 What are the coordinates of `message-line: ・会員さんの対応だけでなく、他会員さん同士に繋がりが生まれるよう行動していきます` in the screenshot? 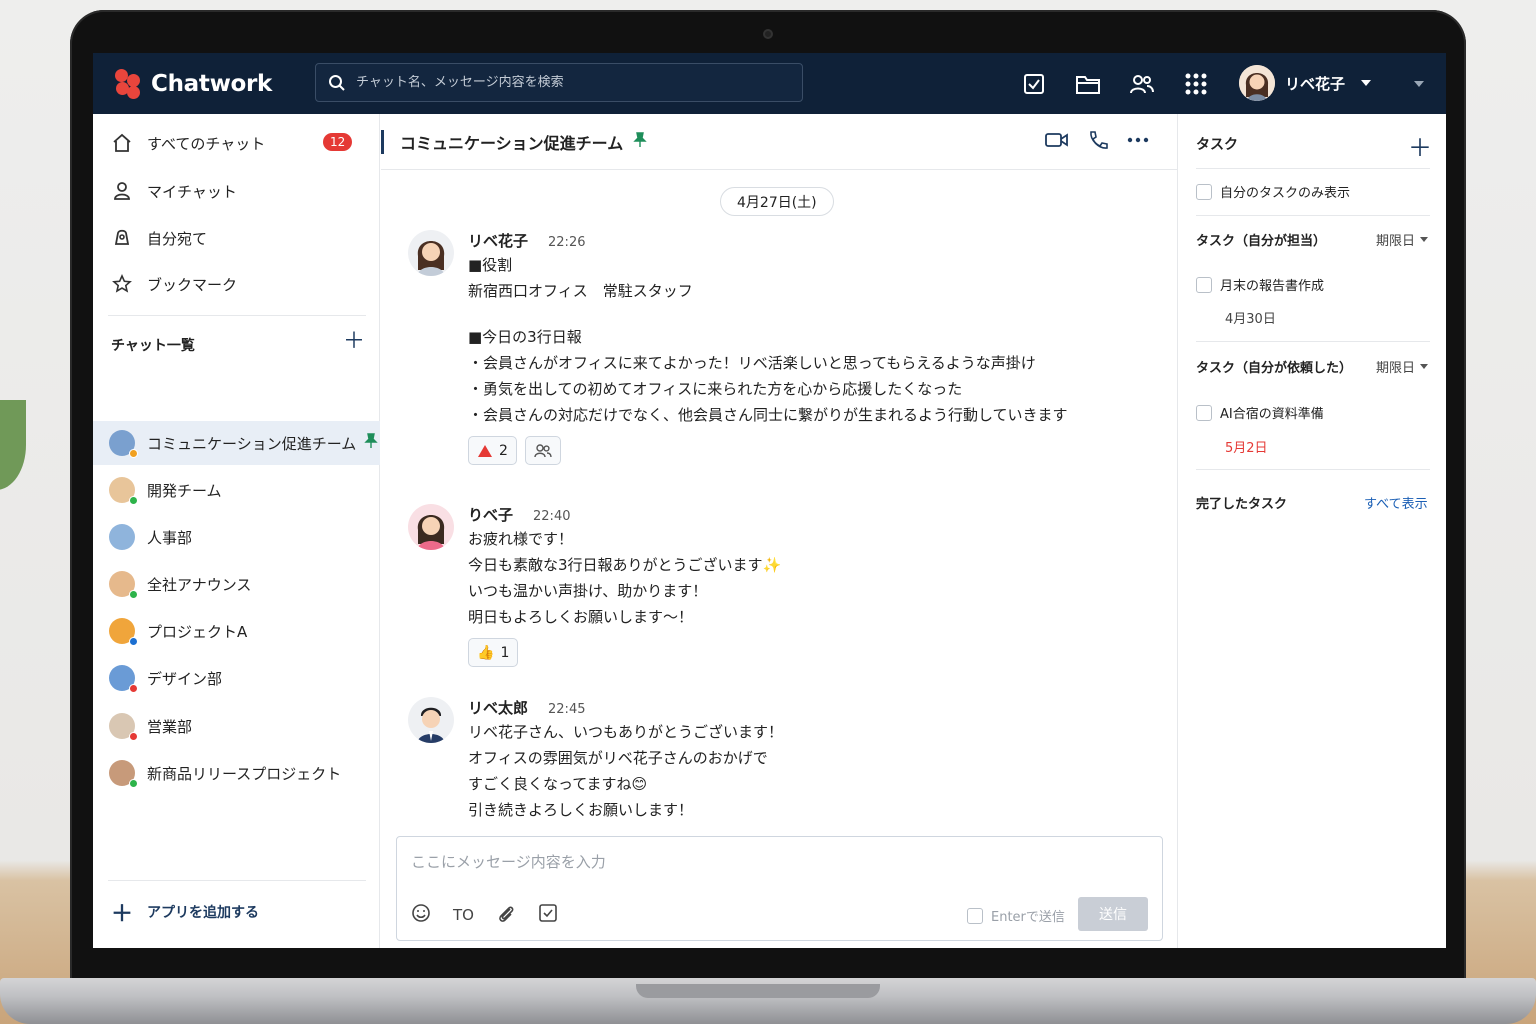 It's located at (768, 415).